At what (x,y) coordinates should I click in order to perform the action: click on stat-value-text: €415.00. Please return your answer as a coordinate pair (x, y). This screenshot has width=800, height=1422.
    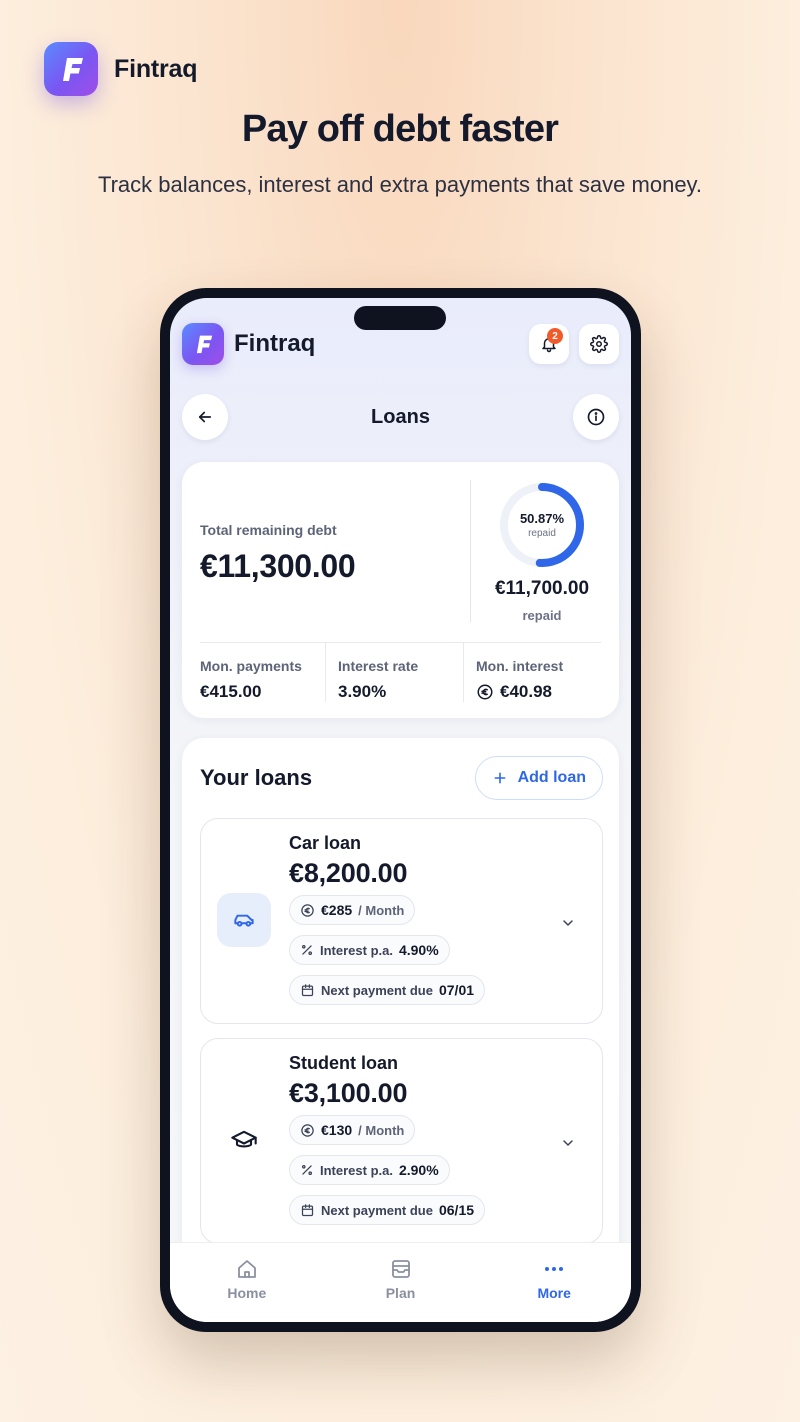
    Looking at the image, I should click on (231, 691).